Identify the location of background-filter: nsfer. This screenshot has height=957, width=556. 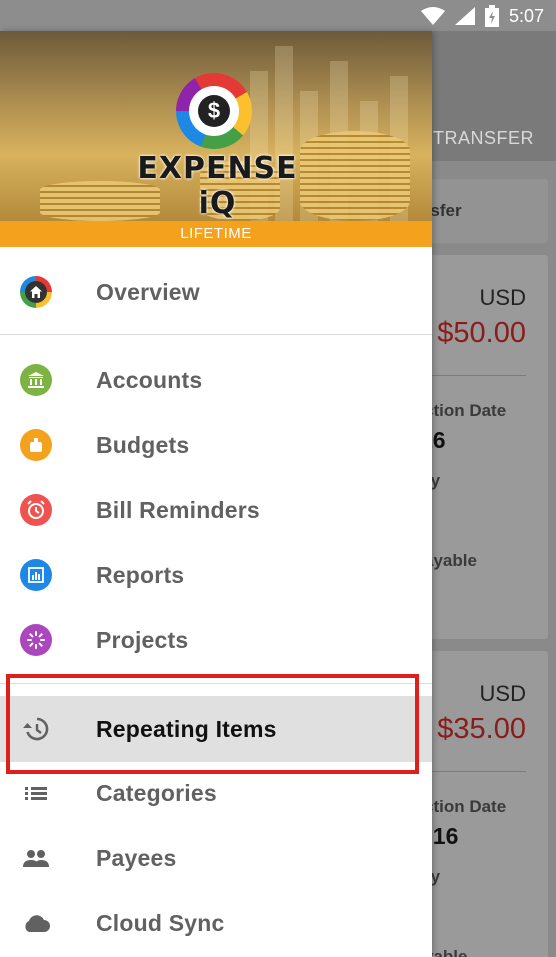
(484, 211).